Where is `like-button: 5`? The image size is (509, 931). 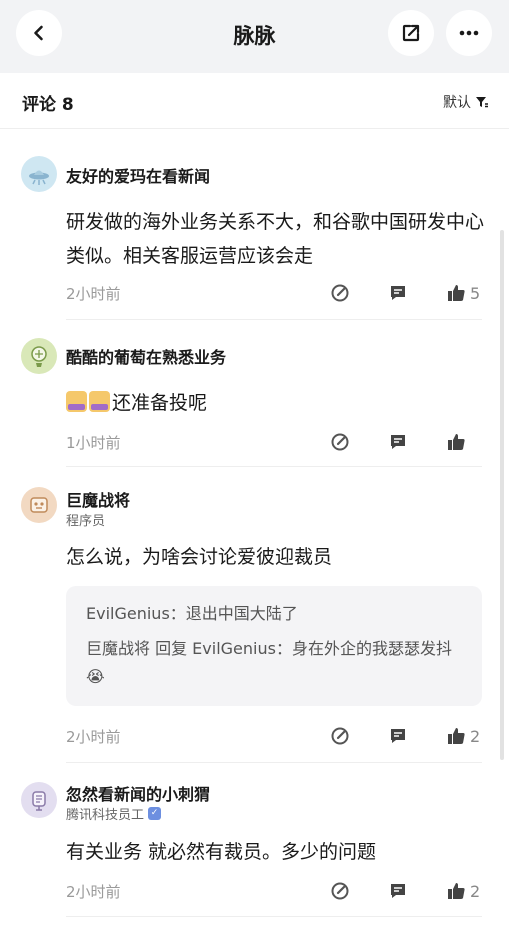
like-button: 5 is located at coordinates (463, 293).